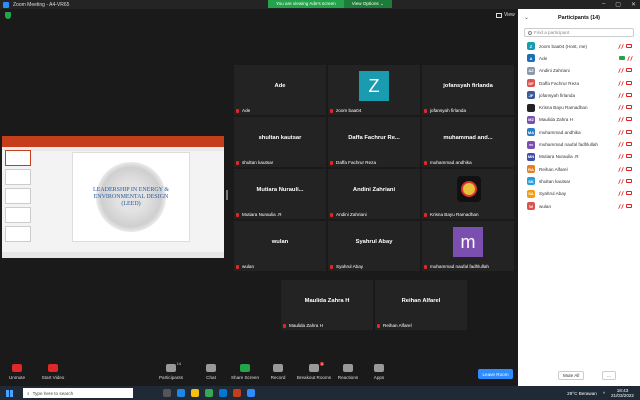 The height and width of the screenshot is (400, 640). Describe the element at coordinates (468, 142) in the screenshot. I see `video-tile: muhammad and... muhammad andhika` at that location.